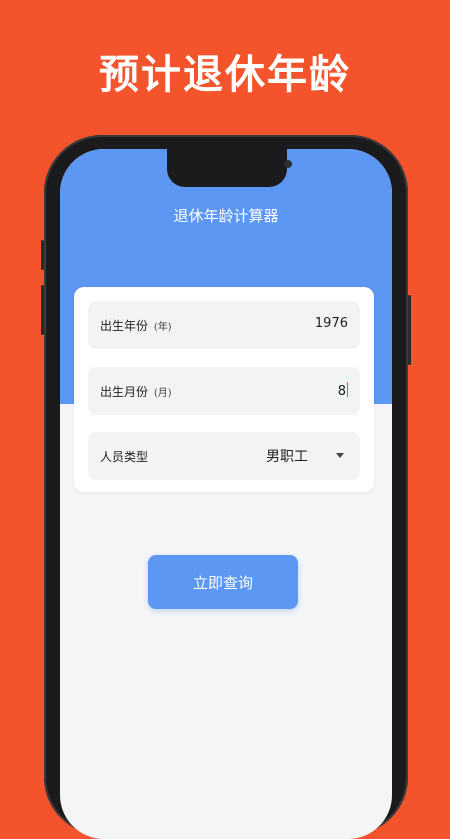 This screenshot has width=450, height=839. I want to click on app-title: 退休年龄计算器, so click(226, 216).